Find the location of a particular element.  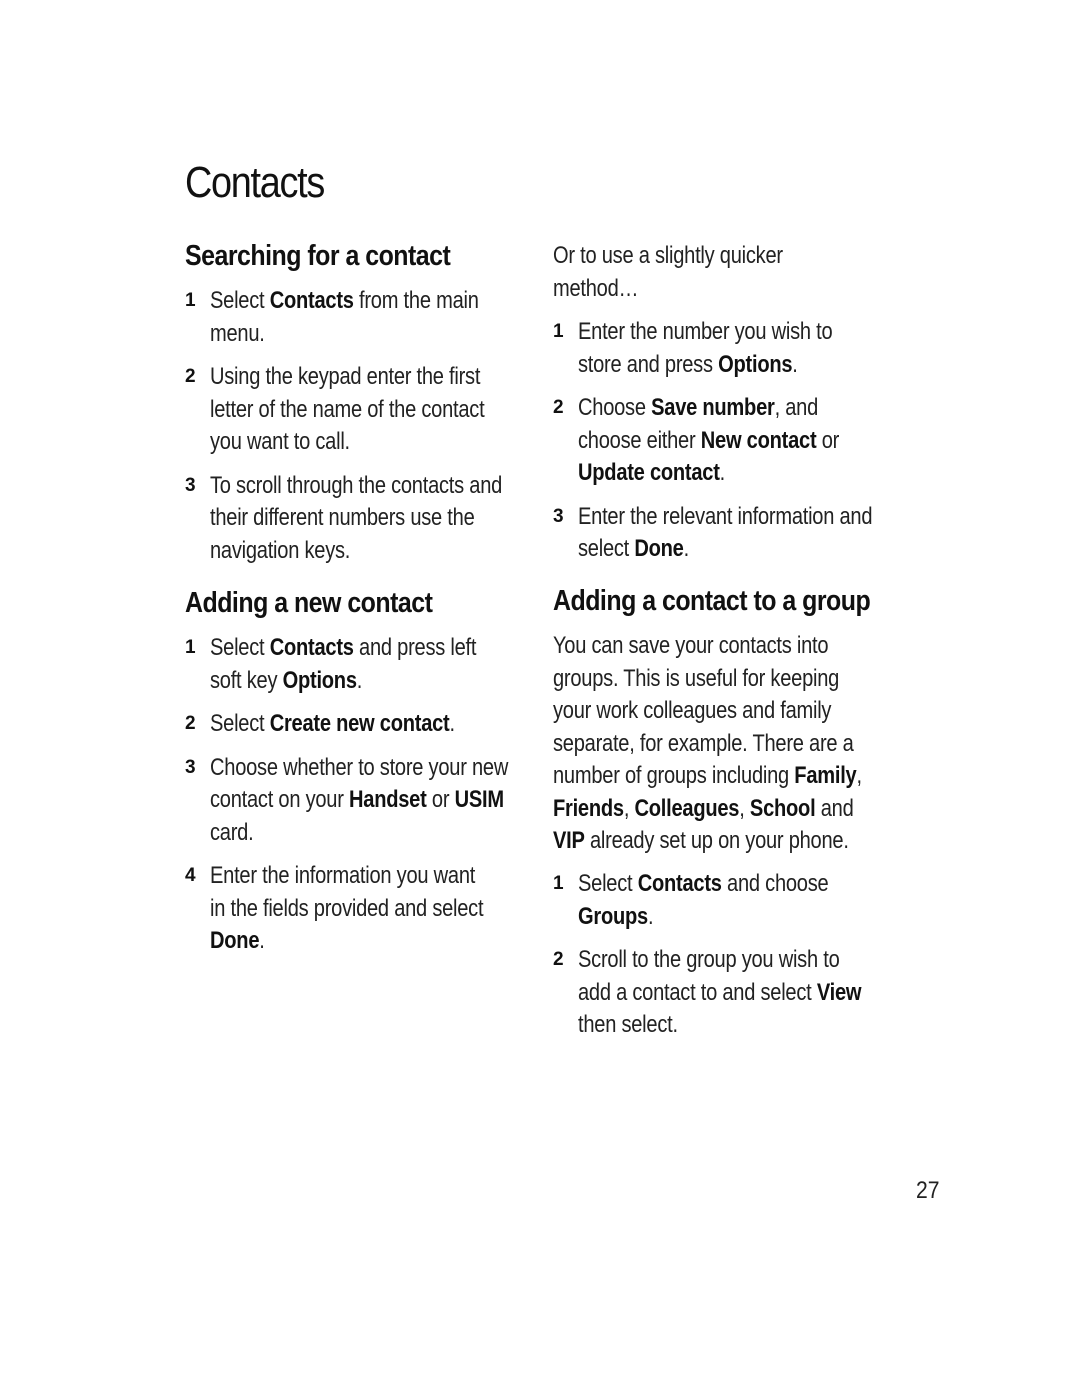

step-text-line: Select Contacts and choose is located at coordinates (703, 883).